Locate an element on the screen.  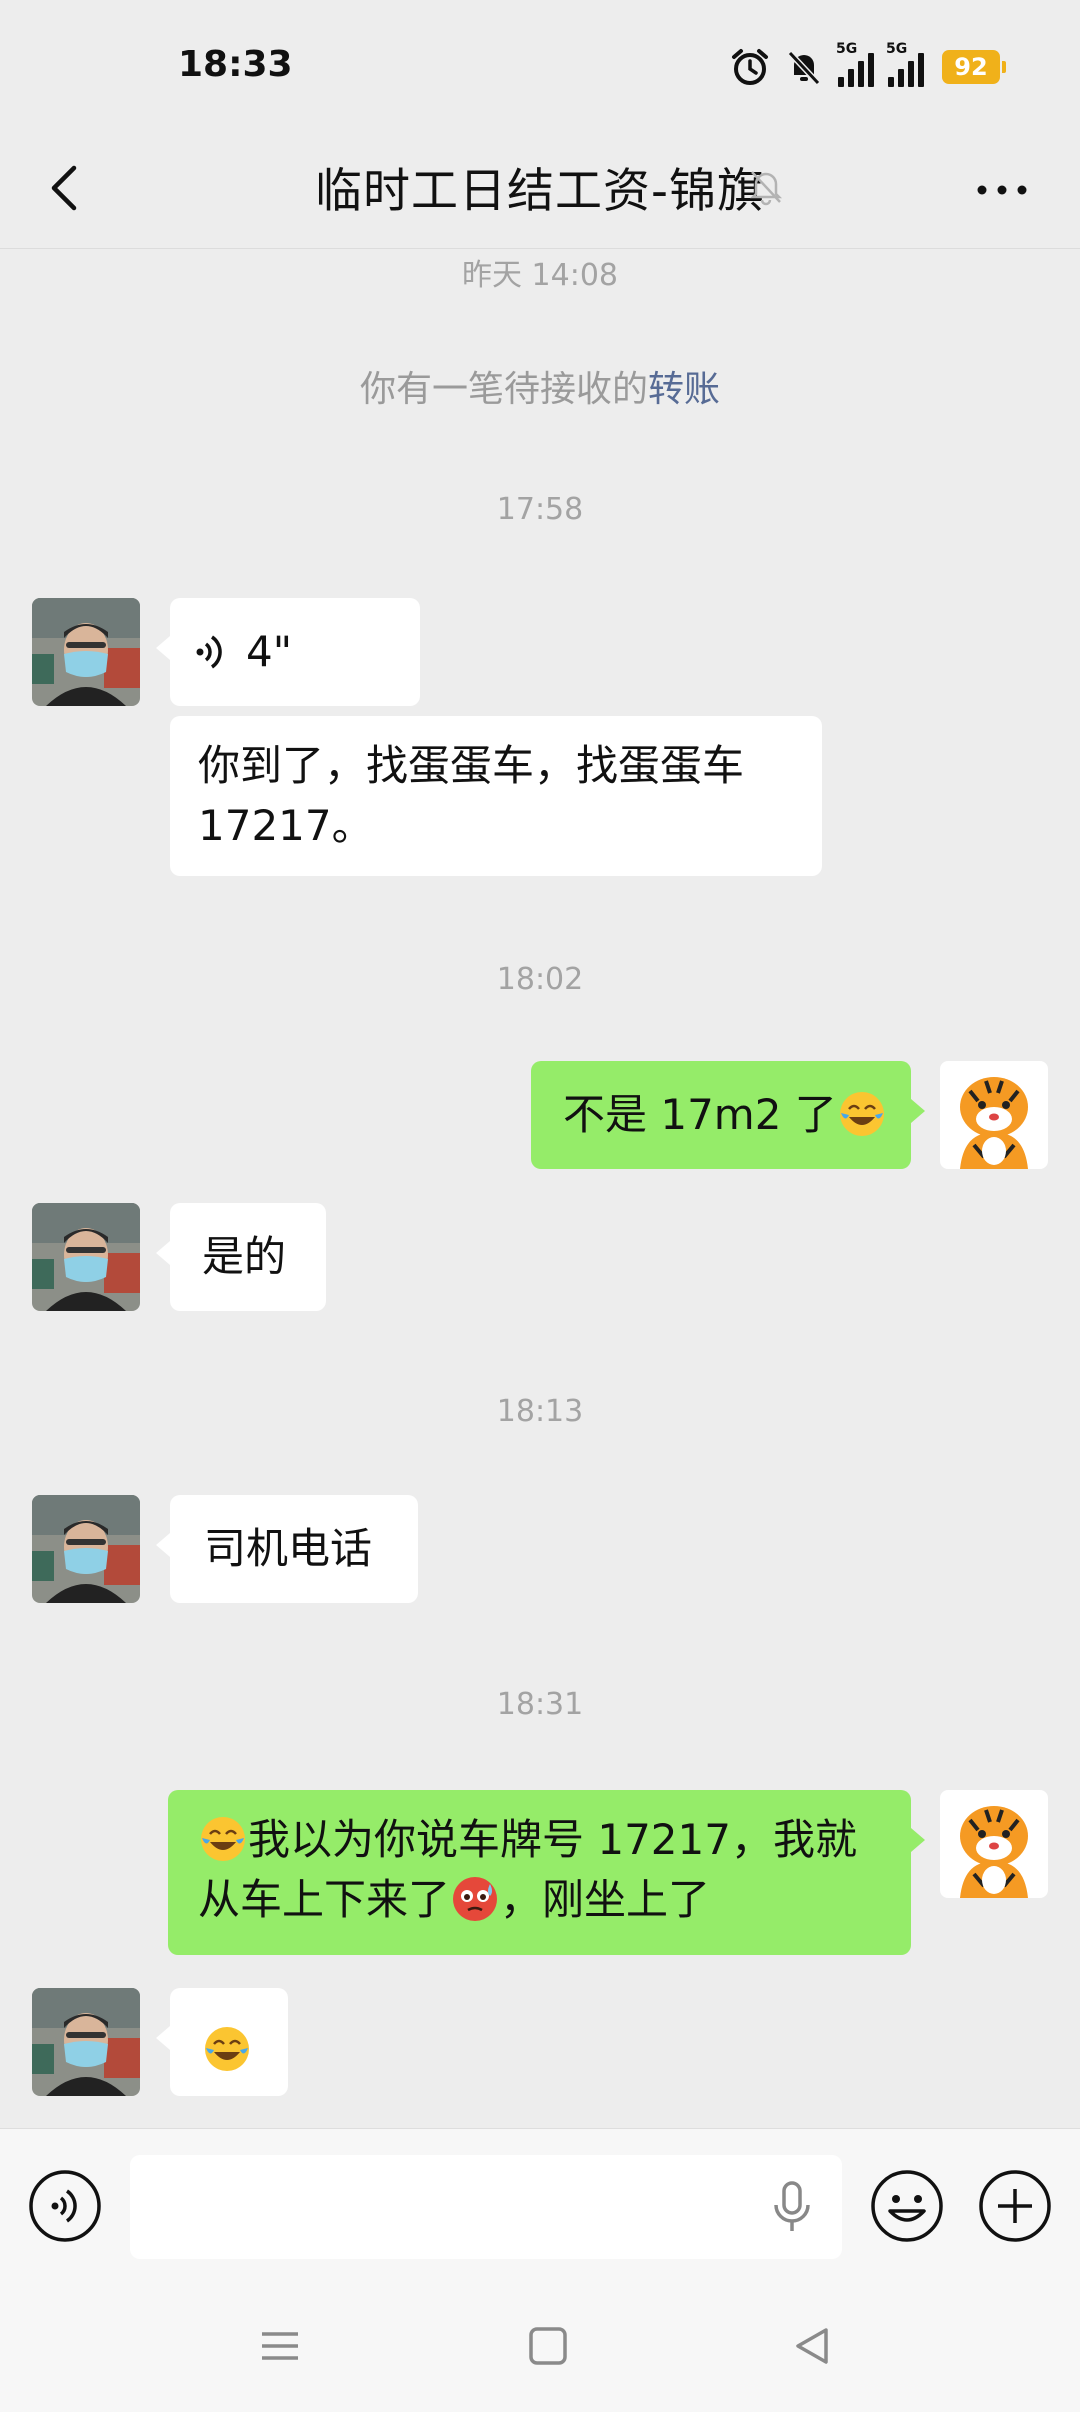
text-message: 司机电话 is located at coordinates (287, 1549).